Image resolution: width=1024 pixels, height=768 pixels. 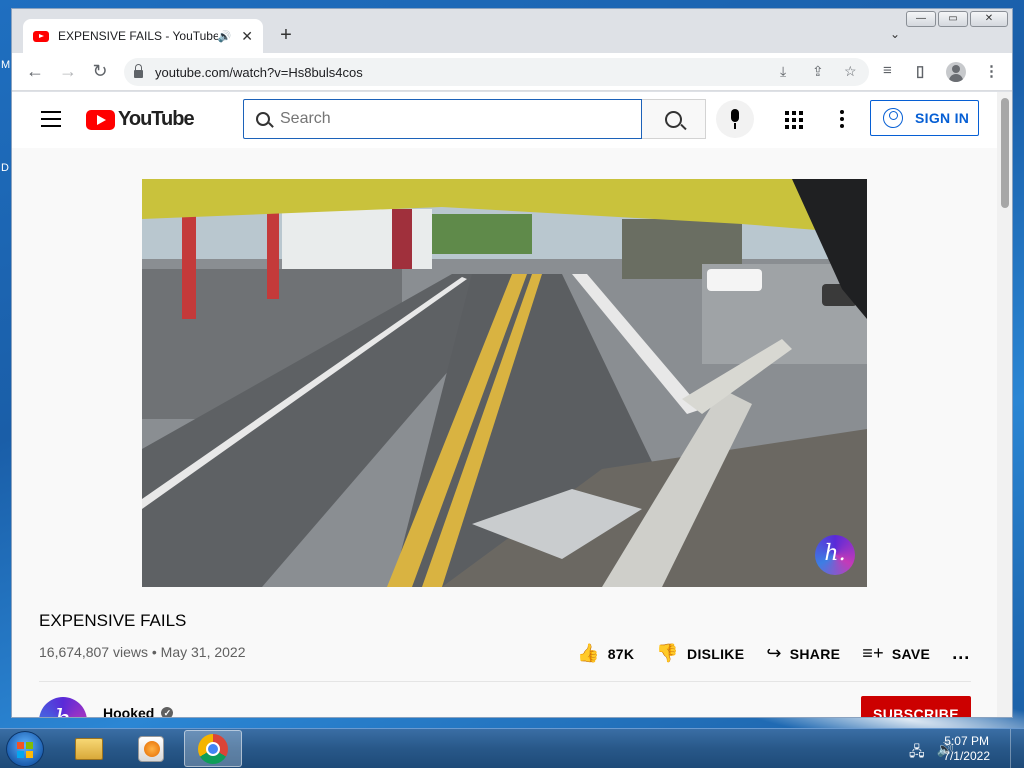 What do you see at coordinates (815, 653) in the screenshot?
I see `share-label: SHARE` at bounding box center [815, 653].